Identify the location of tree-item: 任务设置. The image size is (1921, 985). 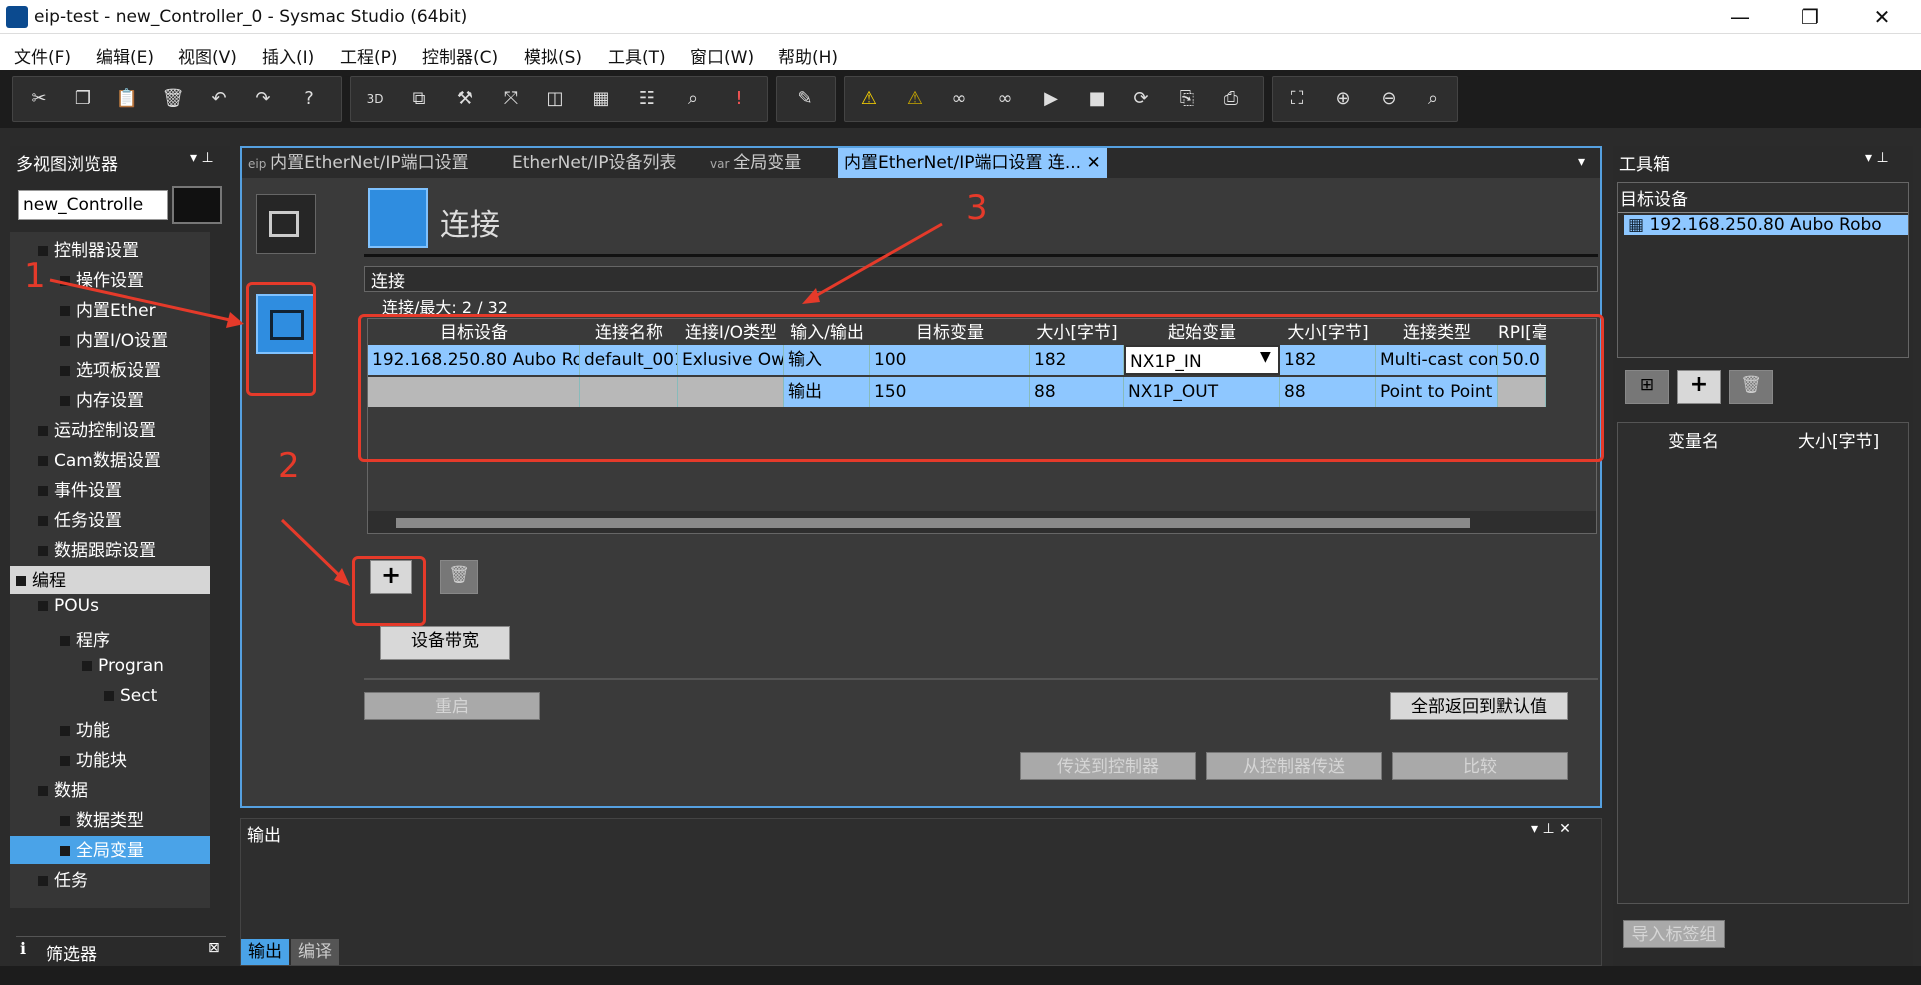
(110, 520).